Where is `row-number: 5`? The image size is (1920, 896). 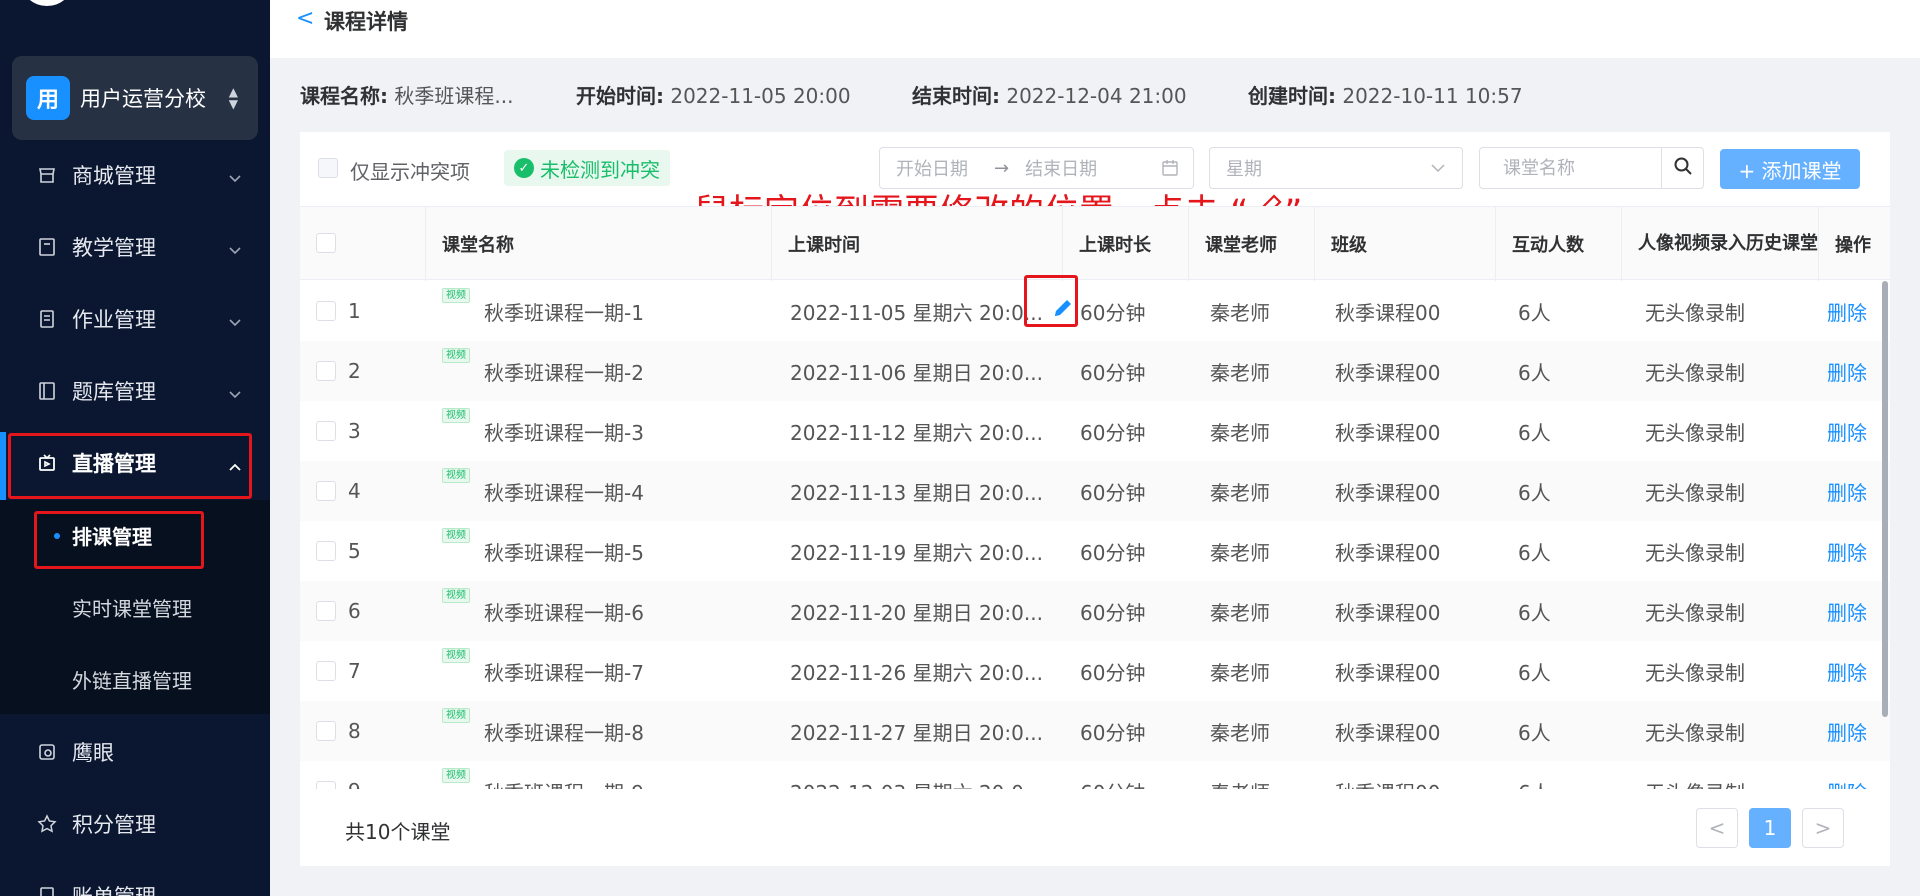 row-number: 5 is located at coordinates (354, 551).